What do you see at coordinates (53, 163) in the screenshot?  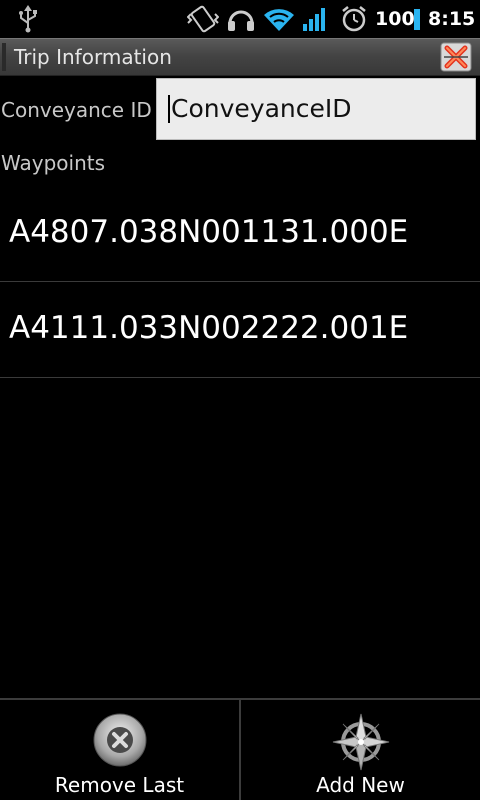 I see `waypoints-label: Waypoints` at bounding box center [53, 163].